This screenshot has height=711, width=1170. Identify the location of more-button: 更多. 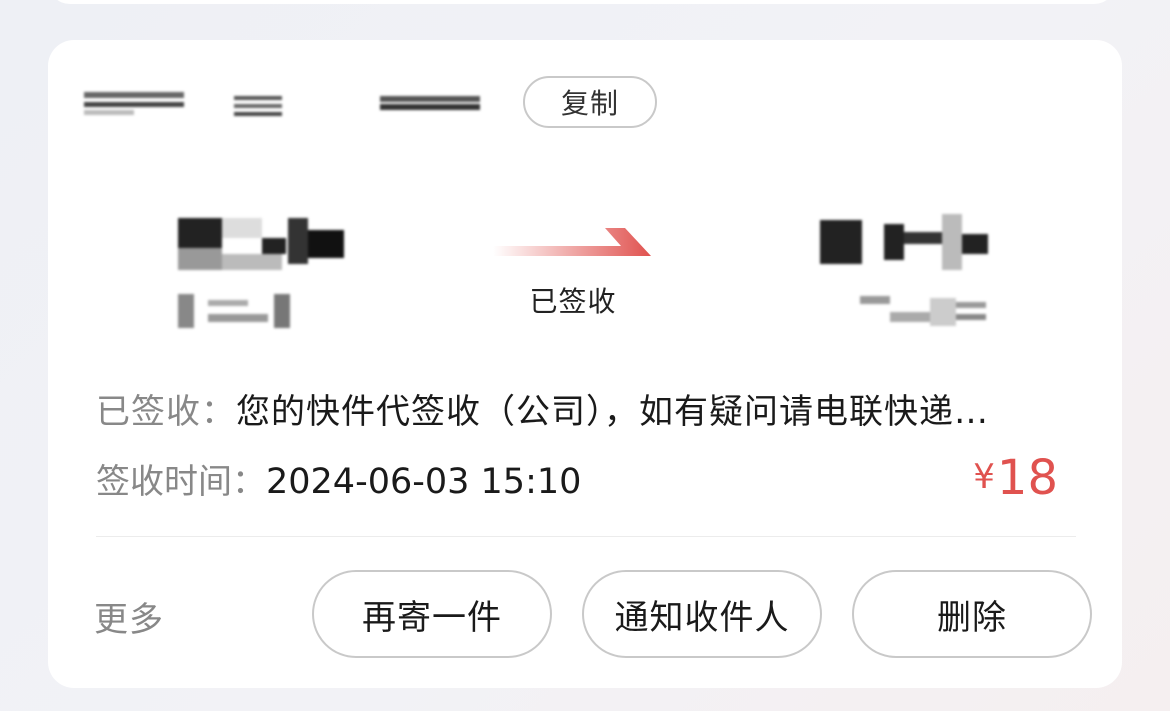
(129, 616).